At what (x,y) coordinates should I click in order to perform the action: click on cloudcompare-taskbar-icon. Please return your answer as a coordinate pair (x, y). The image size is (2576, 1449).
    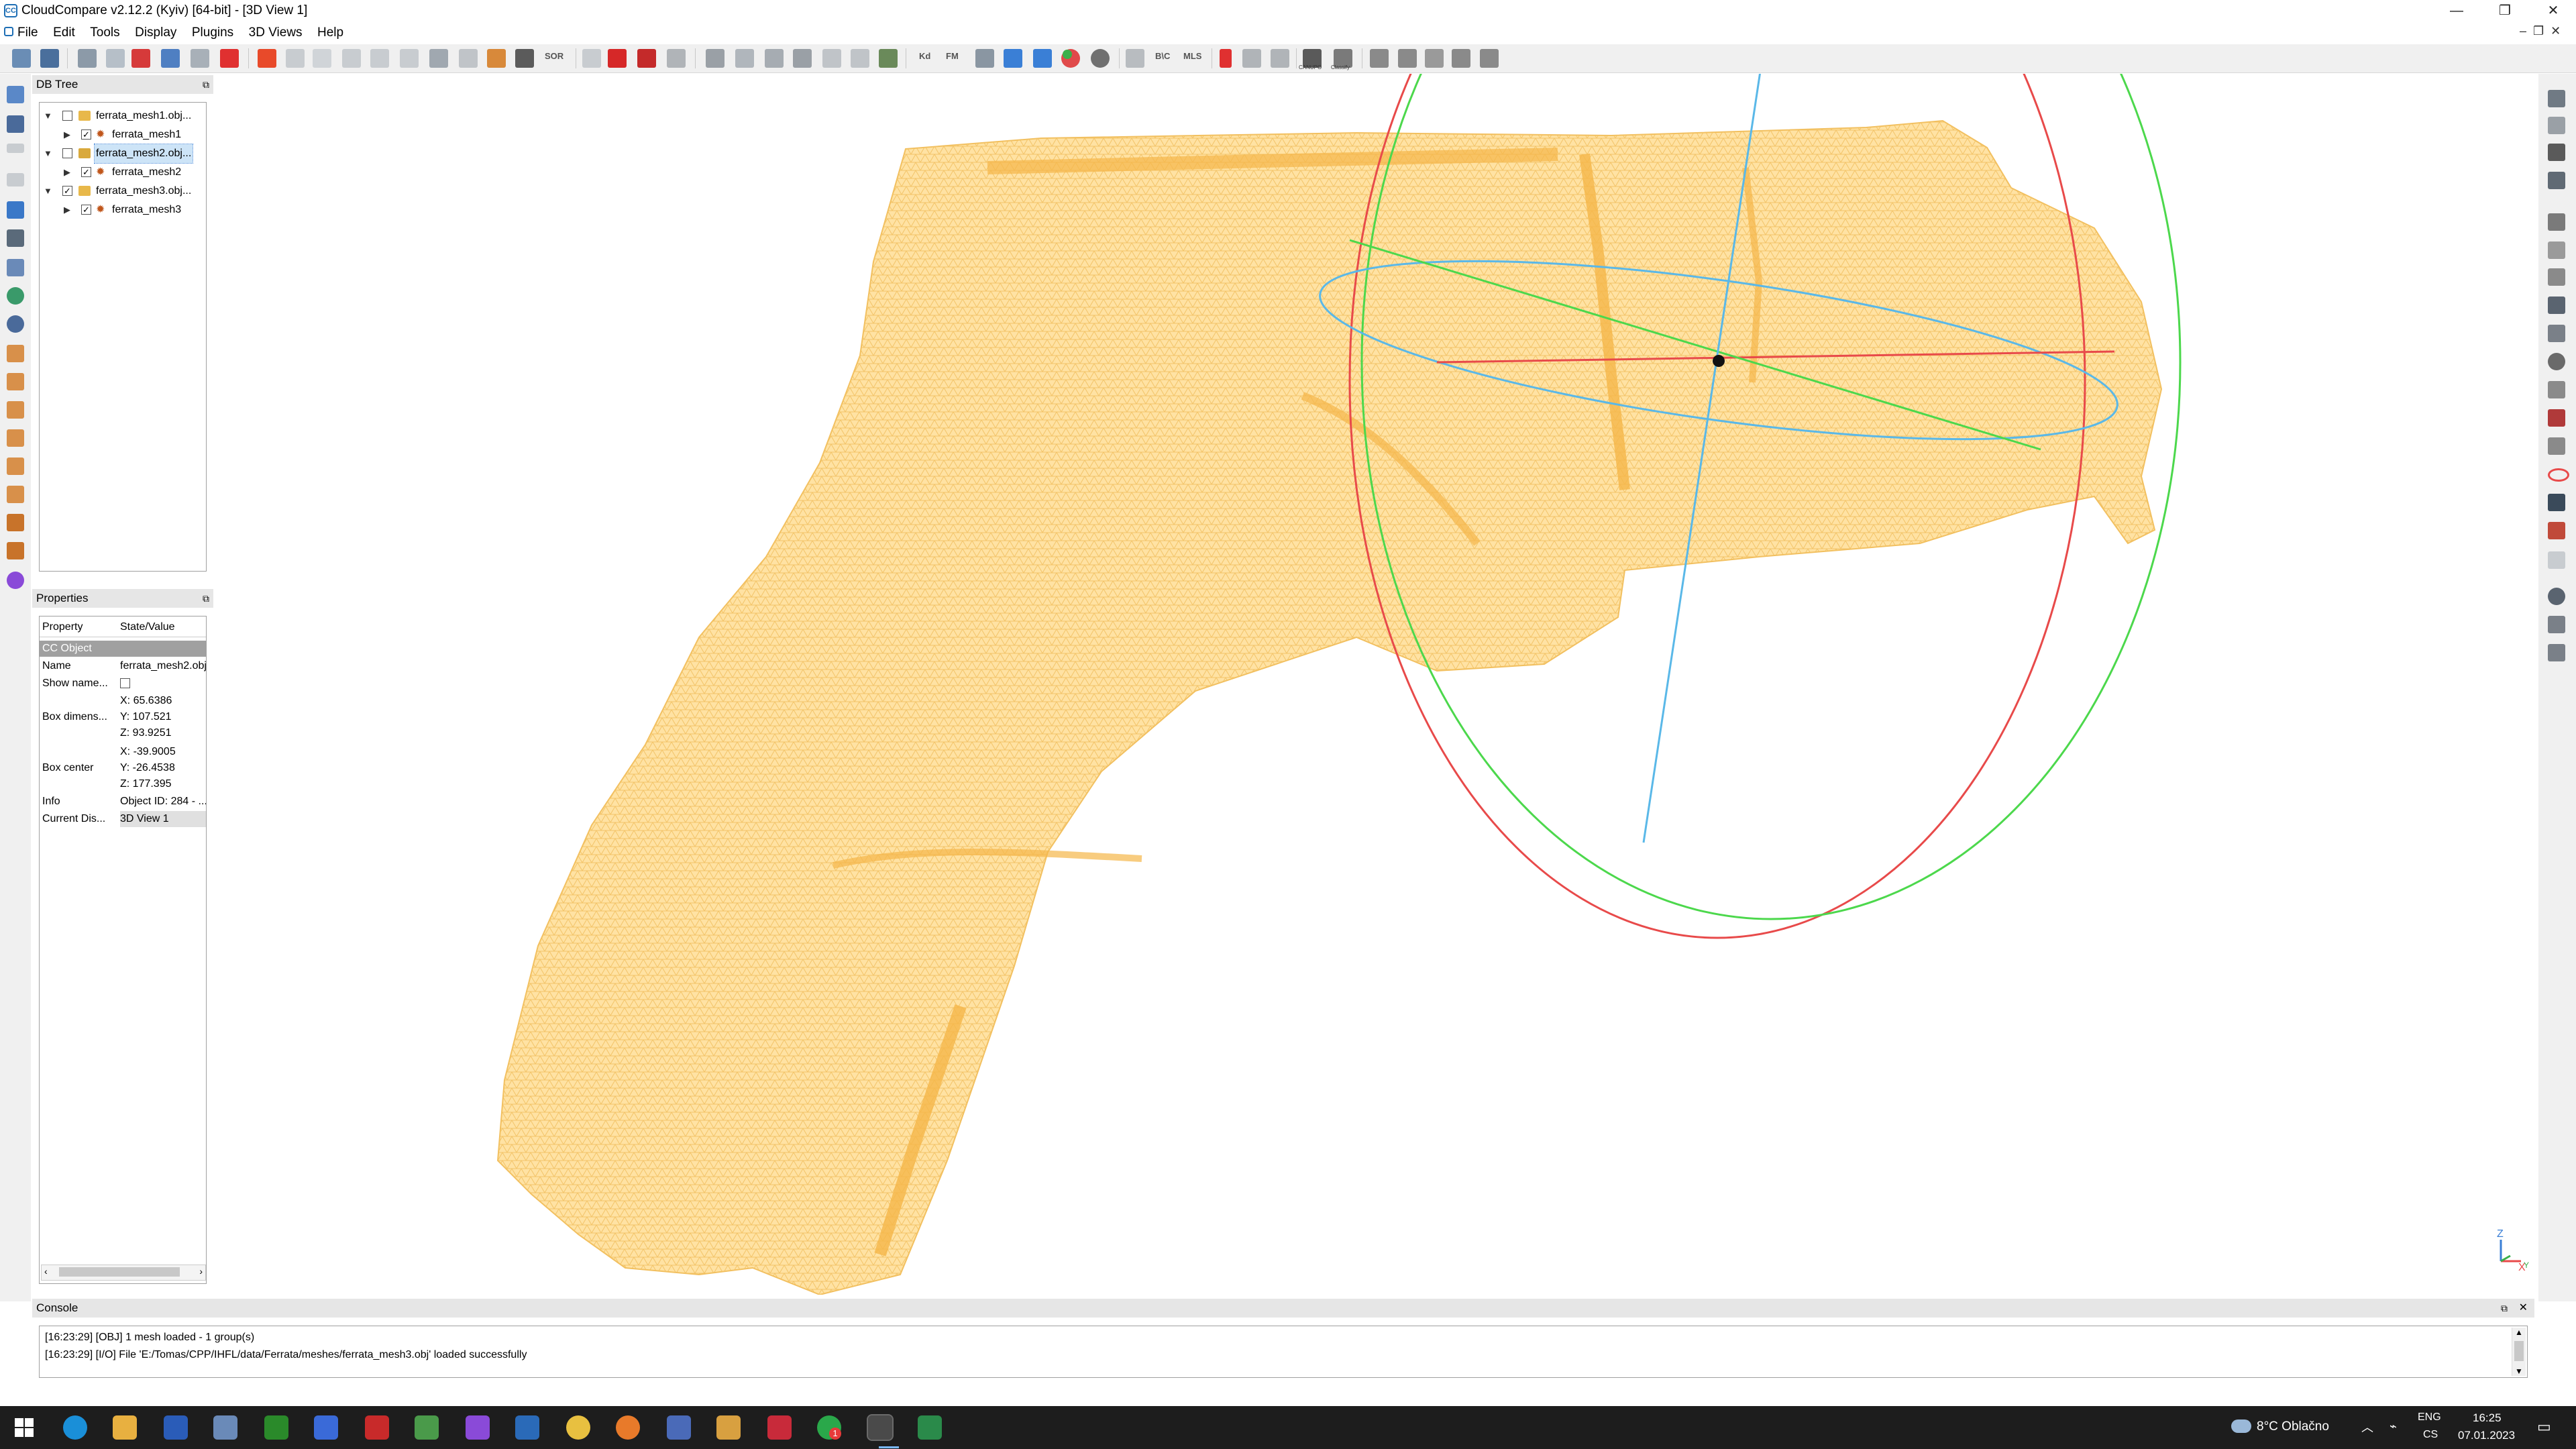
    Looking at the image, I should click on (880, 1427).